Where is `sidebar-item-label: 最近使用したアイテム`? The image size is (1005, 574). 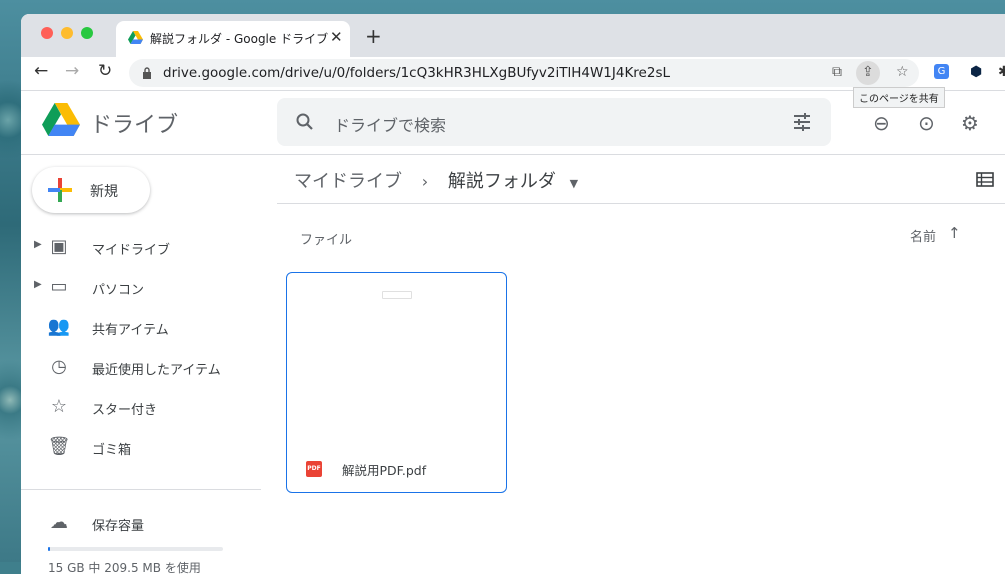
sidebar-item-label: 最近使用したアイテム is located at coordinates (156, 370).